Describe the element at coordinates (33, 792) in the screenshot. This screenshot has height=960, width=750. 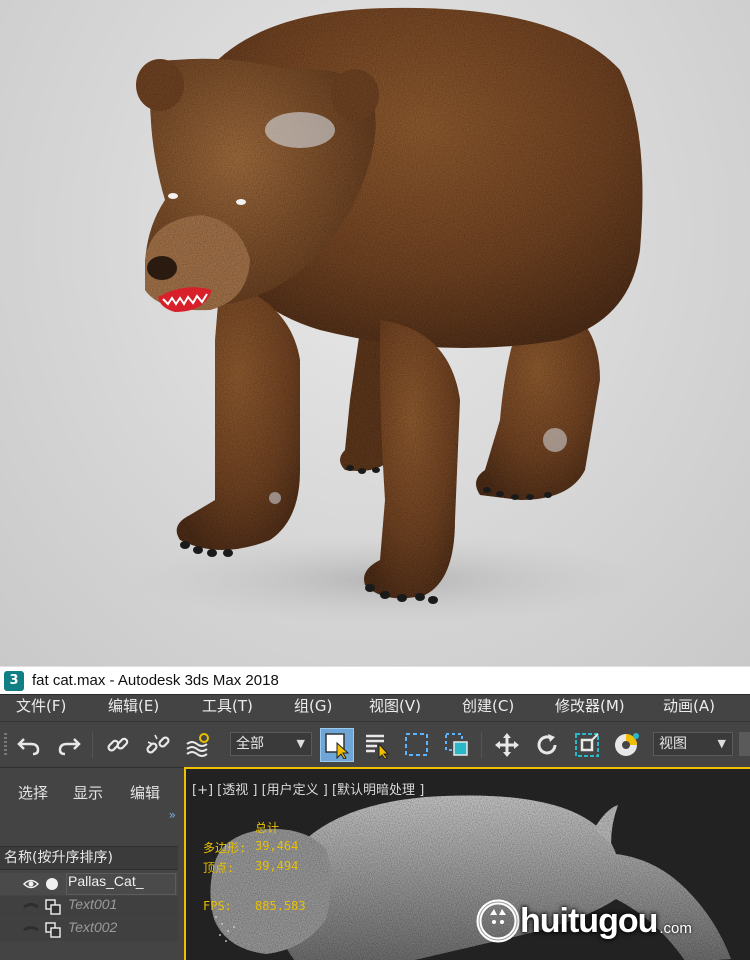
I see `tab-select: 选择` at that location.